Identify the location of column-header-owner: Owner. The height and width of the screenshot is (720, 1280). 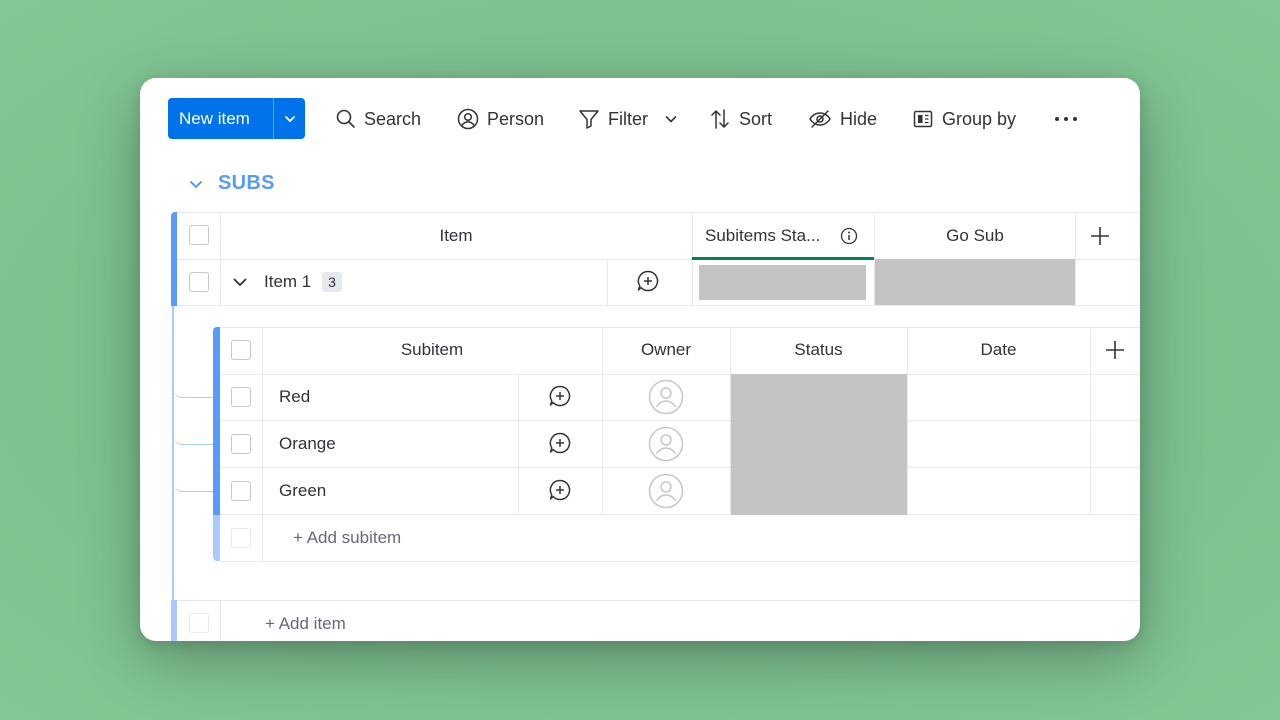
(666, 350).